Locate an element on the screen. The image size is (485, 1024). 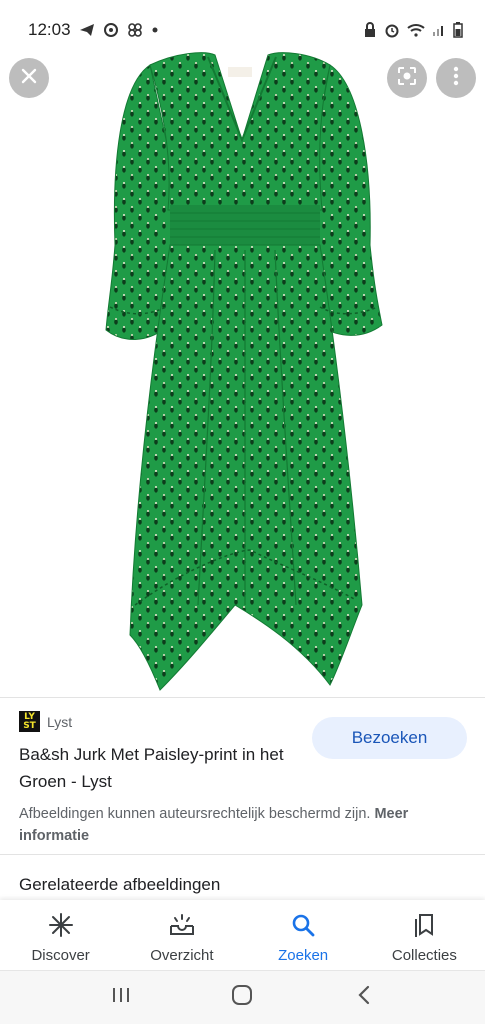
clock: 12:03 is located at coordinates (49, 29).